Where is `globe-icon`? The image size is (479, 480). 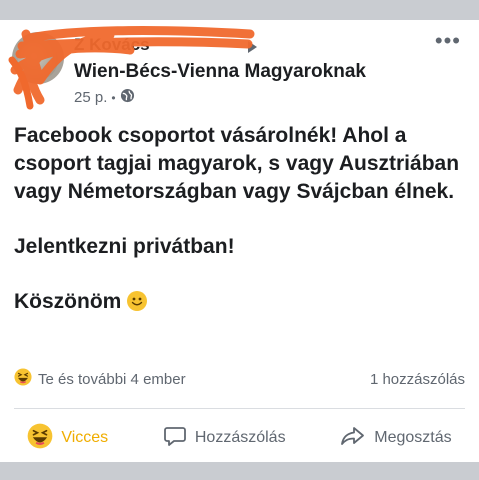
globe-icon is located at coordinates (127, 98).